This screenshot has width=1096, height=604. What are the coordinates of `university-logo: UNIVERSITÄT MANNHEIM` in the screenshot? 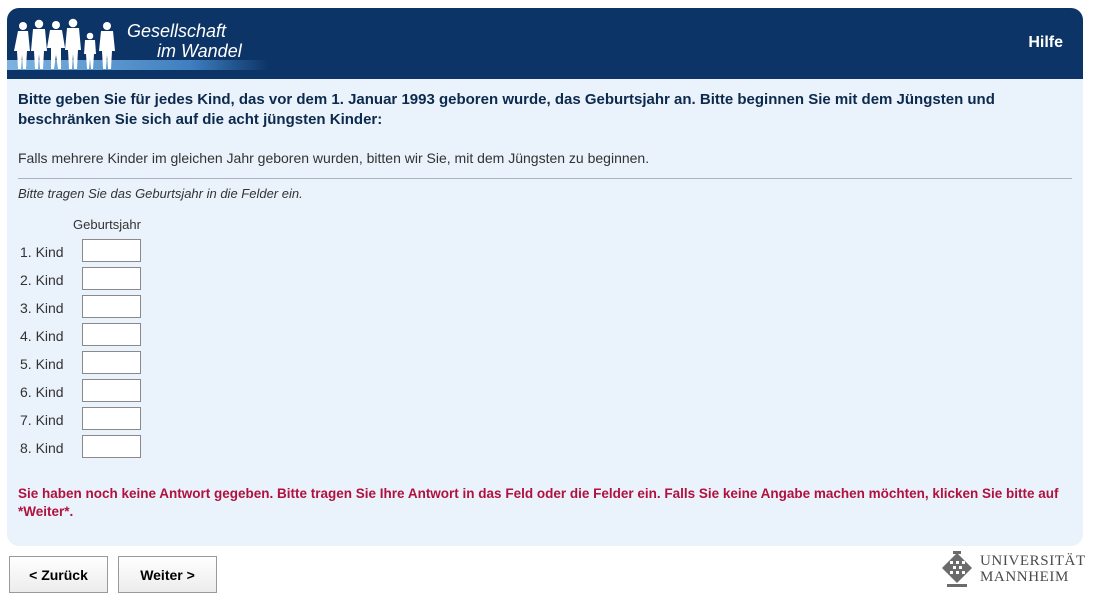 It's located at (1012, 570).